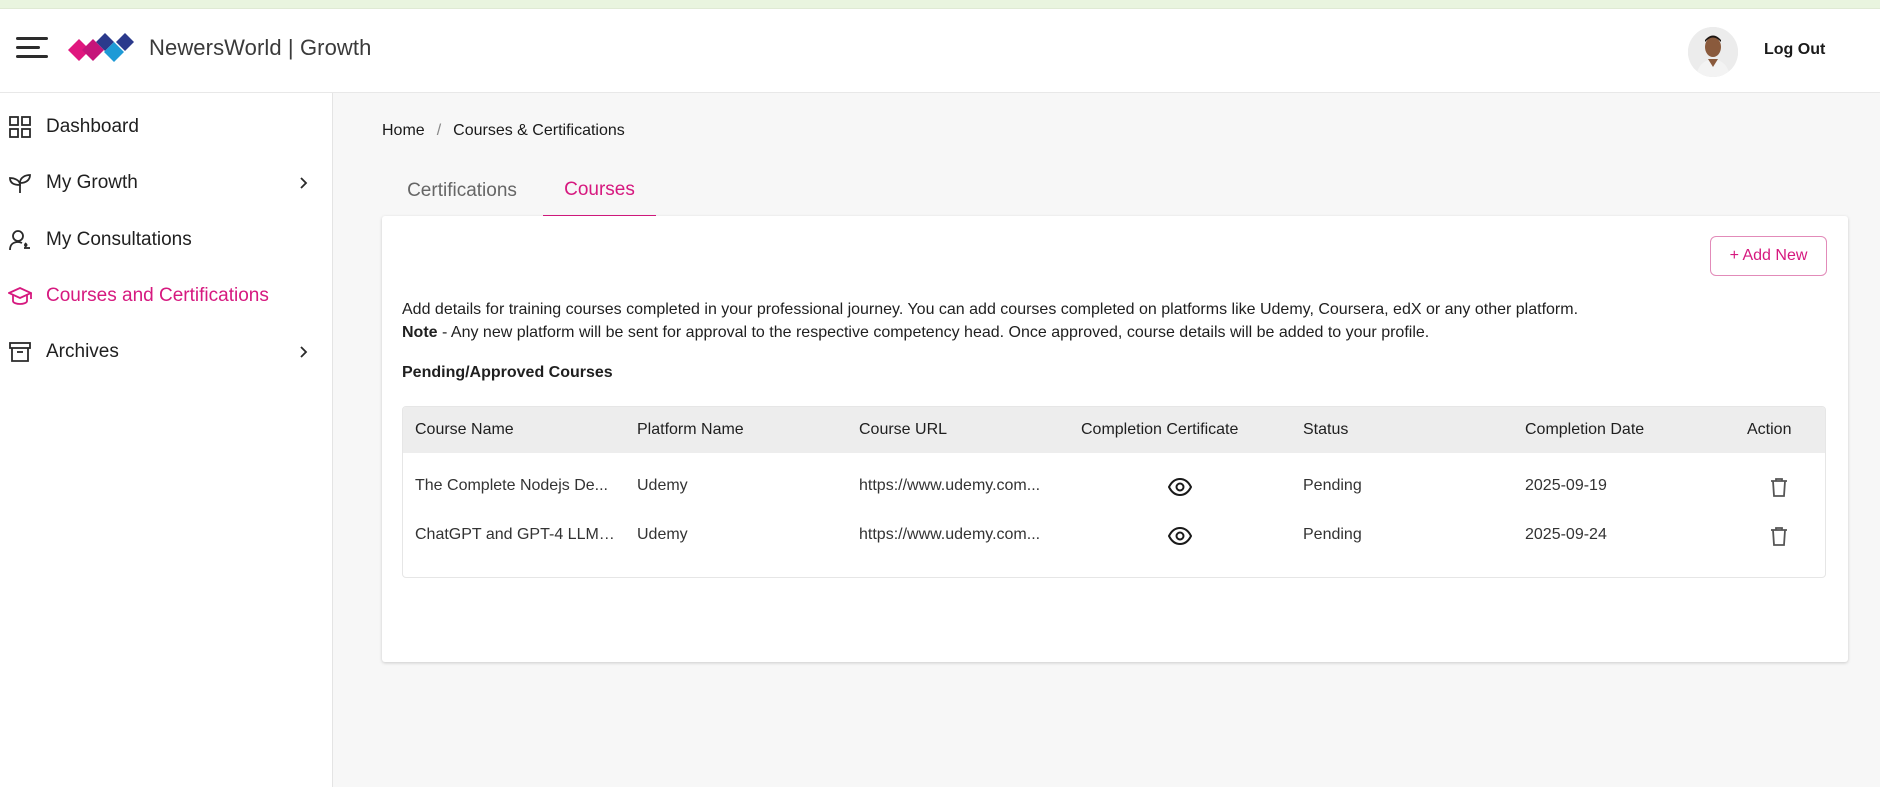 This screenshot has height=787, width=1880. What do you see at coordinates (462, 191) in the screenshot?
I see `tab-certifications: Certifications` at bounding box center [462, 191].